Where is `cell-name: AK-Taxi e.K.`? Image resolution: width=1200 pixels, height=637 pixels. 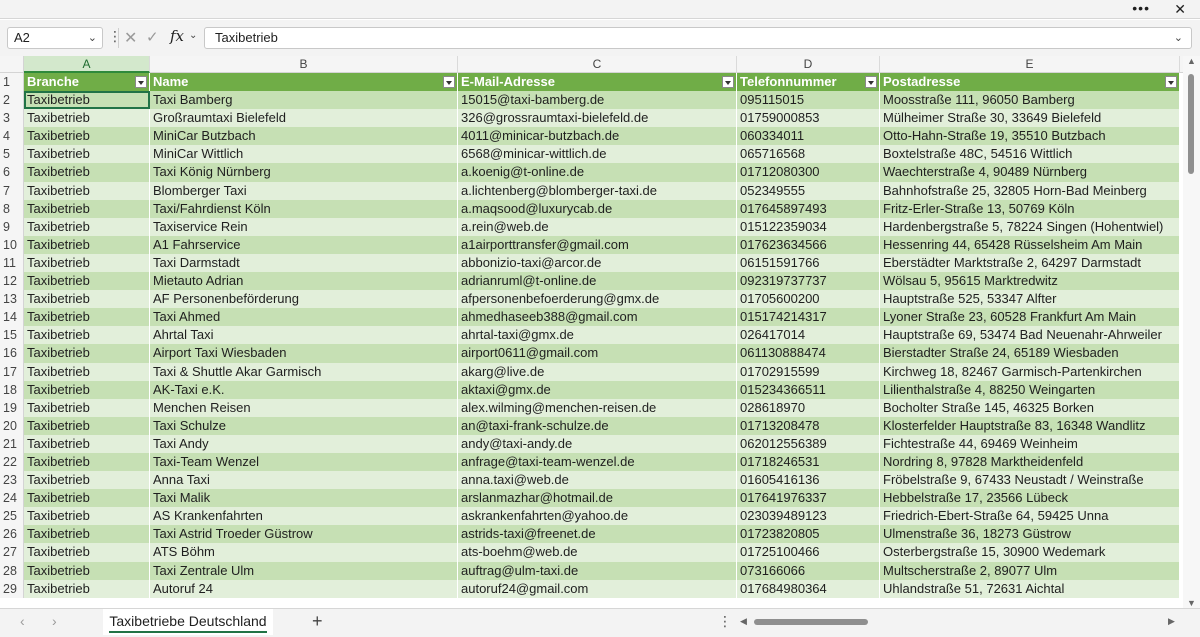
cell-name: AK-Taxi e.K. is located at coordinates (304, 389).